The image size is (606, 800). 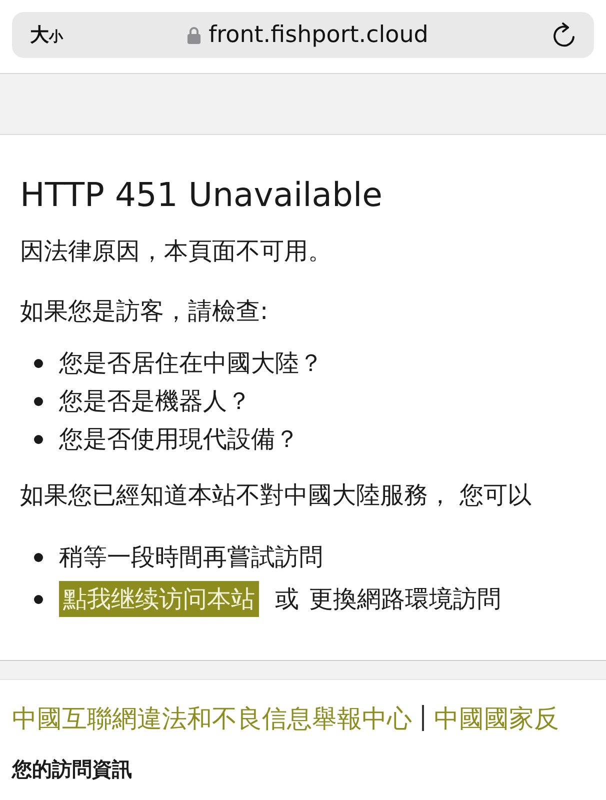 I want to click on intro-text: 因法律原因，本頁面不可用。, so click(x=176, y=251).